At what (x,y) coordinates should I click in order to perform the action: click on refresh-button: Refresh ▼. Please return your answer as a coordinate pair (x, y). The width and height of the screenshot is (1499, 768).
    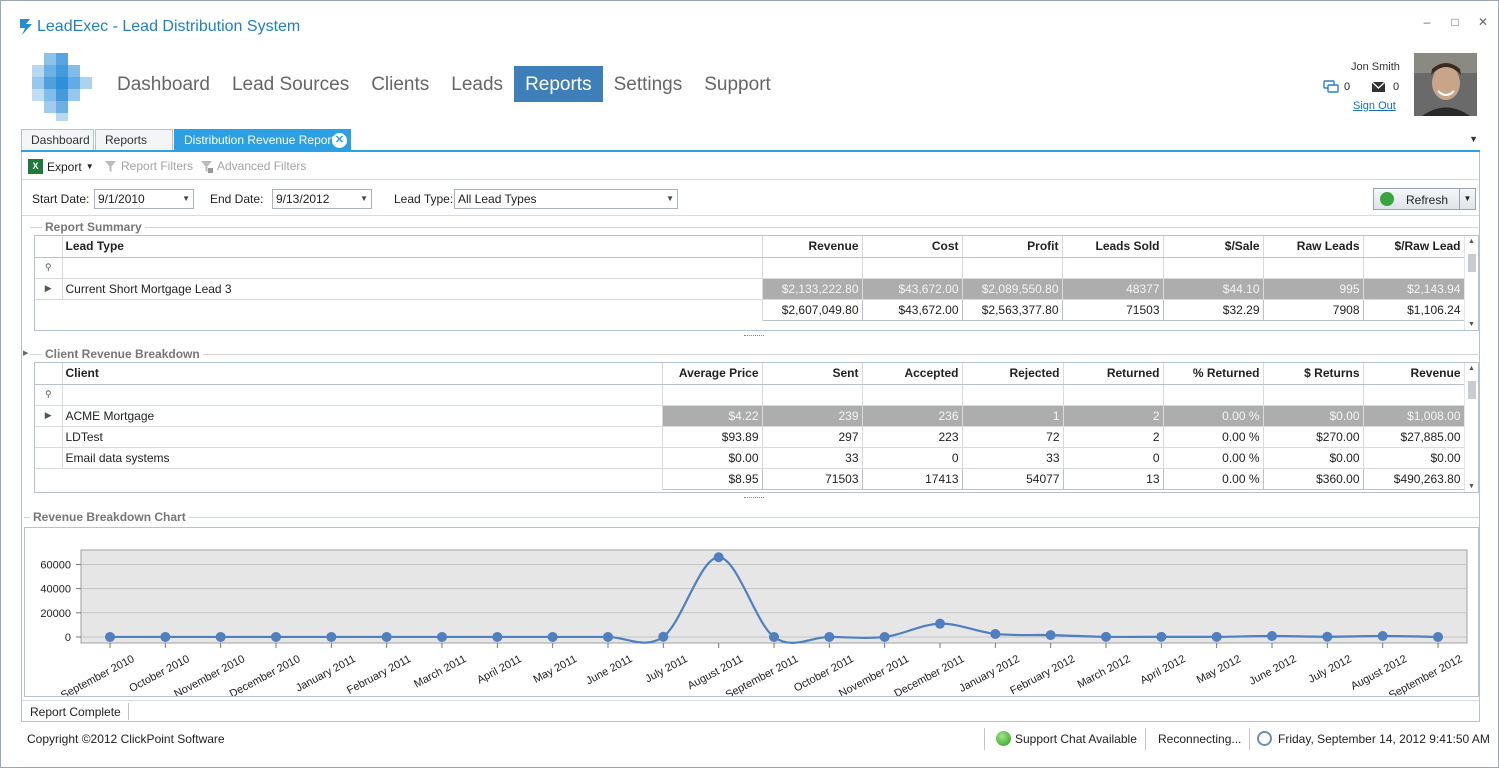
    Looking at the image, I should click on (1424, 199).